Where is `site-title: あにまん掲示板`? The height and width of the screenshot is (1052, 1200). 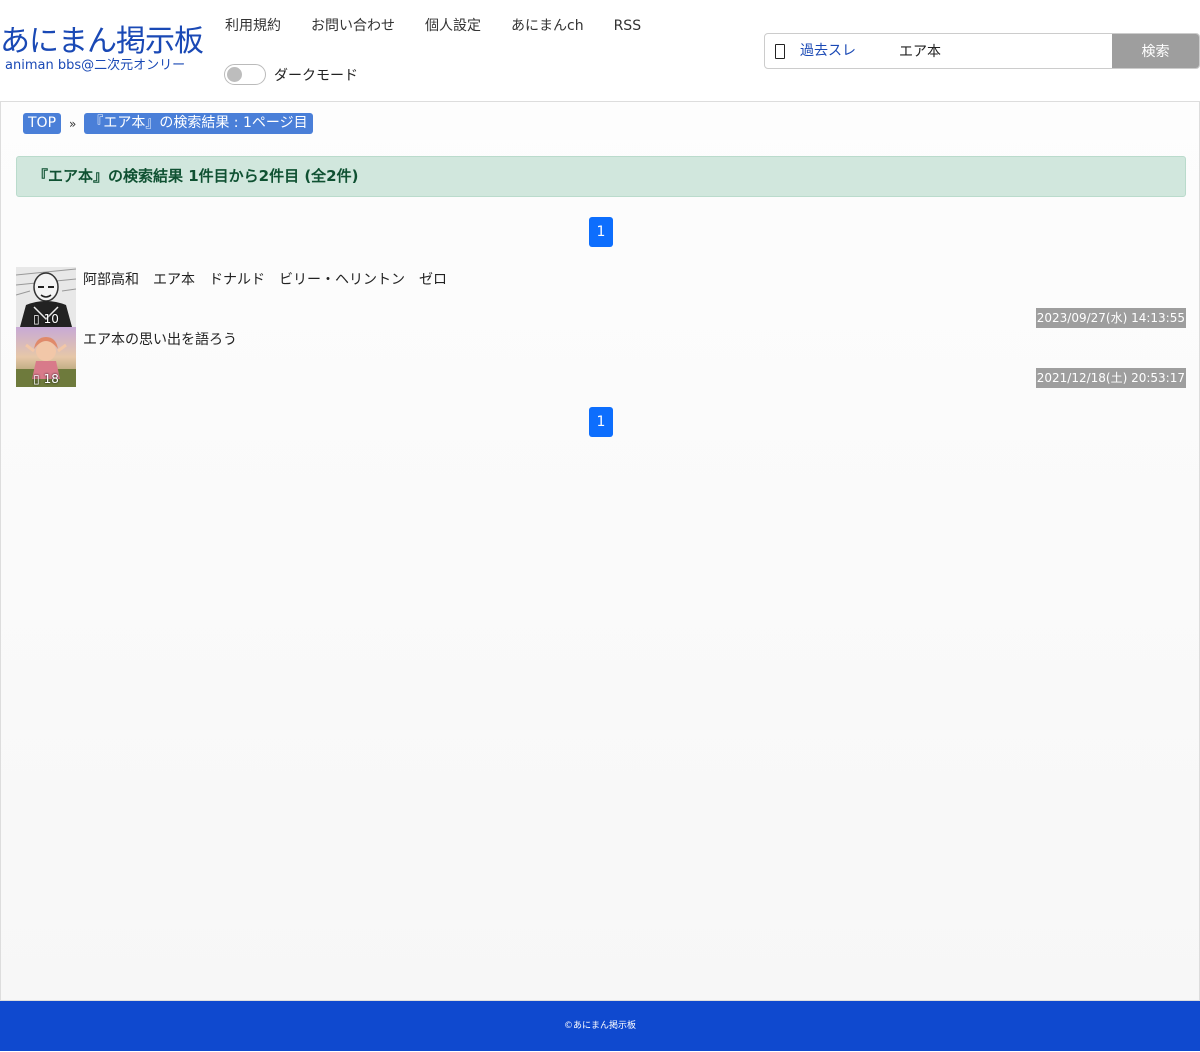
site-title: あにまん掲示板 is located at coordinates (105, 42).